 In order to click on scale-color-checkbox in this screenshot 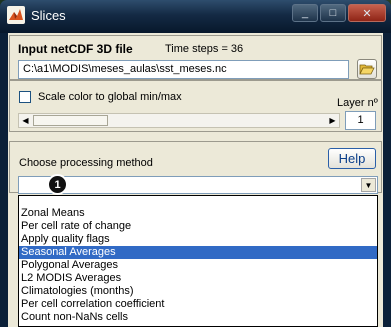, I will do `click(25, 97)`.